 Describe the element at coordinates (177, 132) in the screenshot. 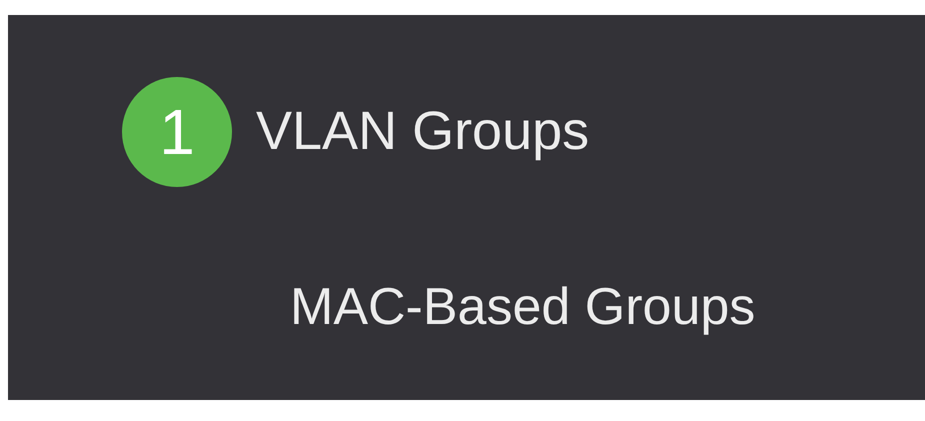

I see `step-badge: 1` at that location.